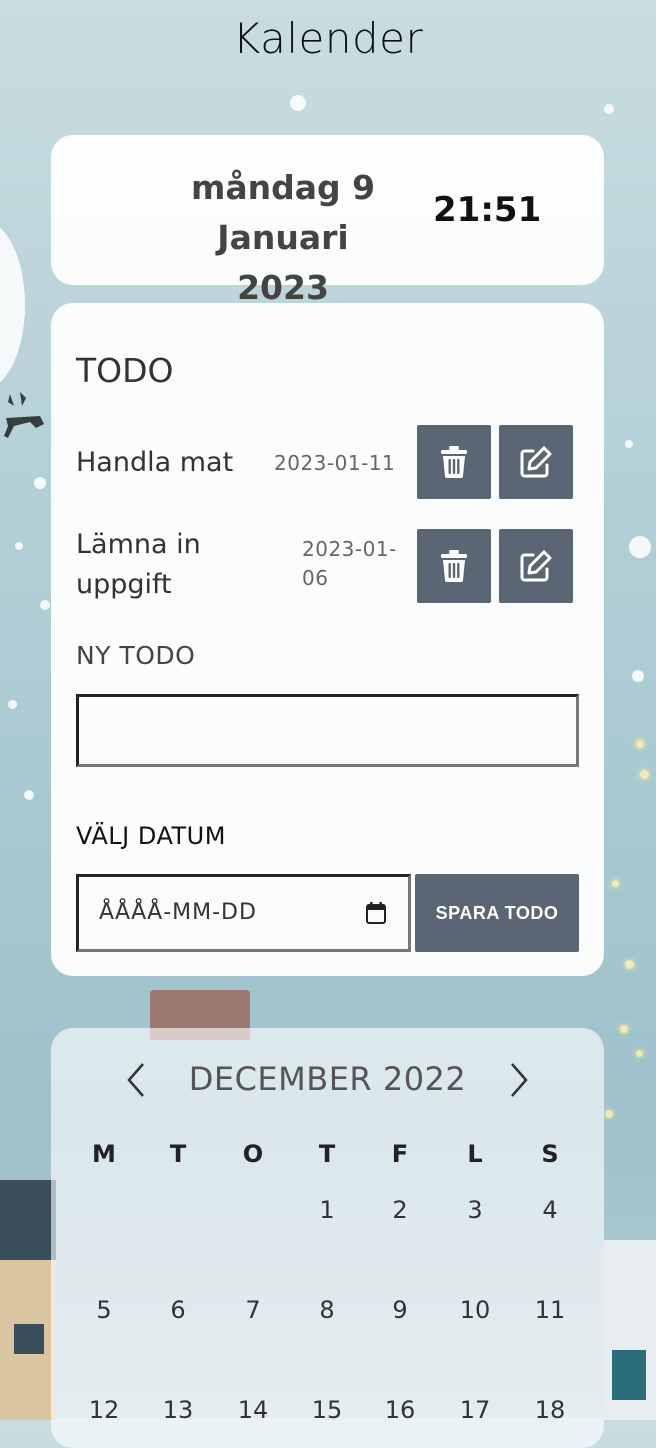  What do you see at coordinates (104, 1410) in the screenshot?
I see `calendar-day: 12` at bounding box center [104, 1410].